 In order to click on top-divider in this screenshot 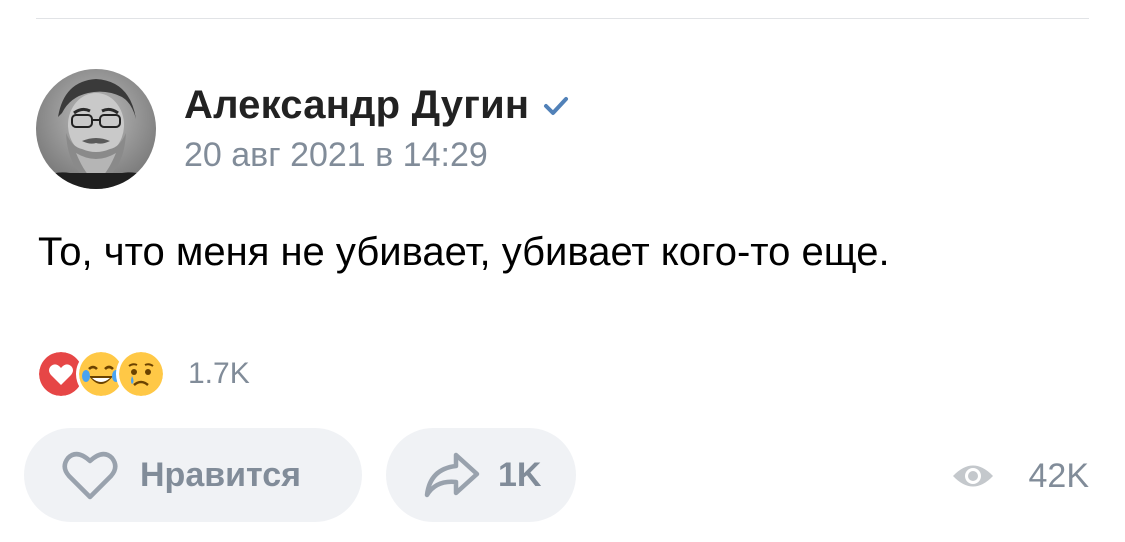, I will do `click(562, 18)`.